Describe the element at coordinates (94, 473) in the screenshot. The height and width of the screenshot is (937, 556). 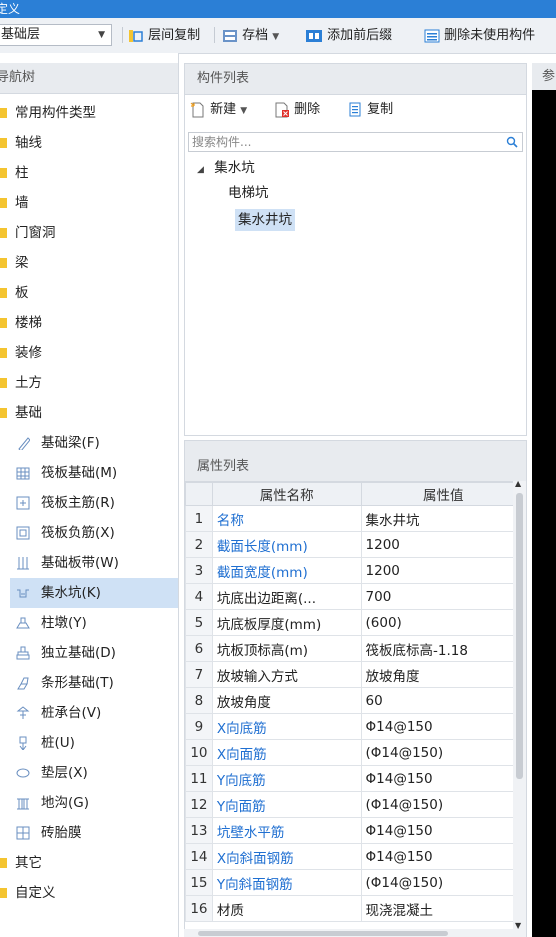
I see `nav-sub-item: 筏板基础(M)` at that location.